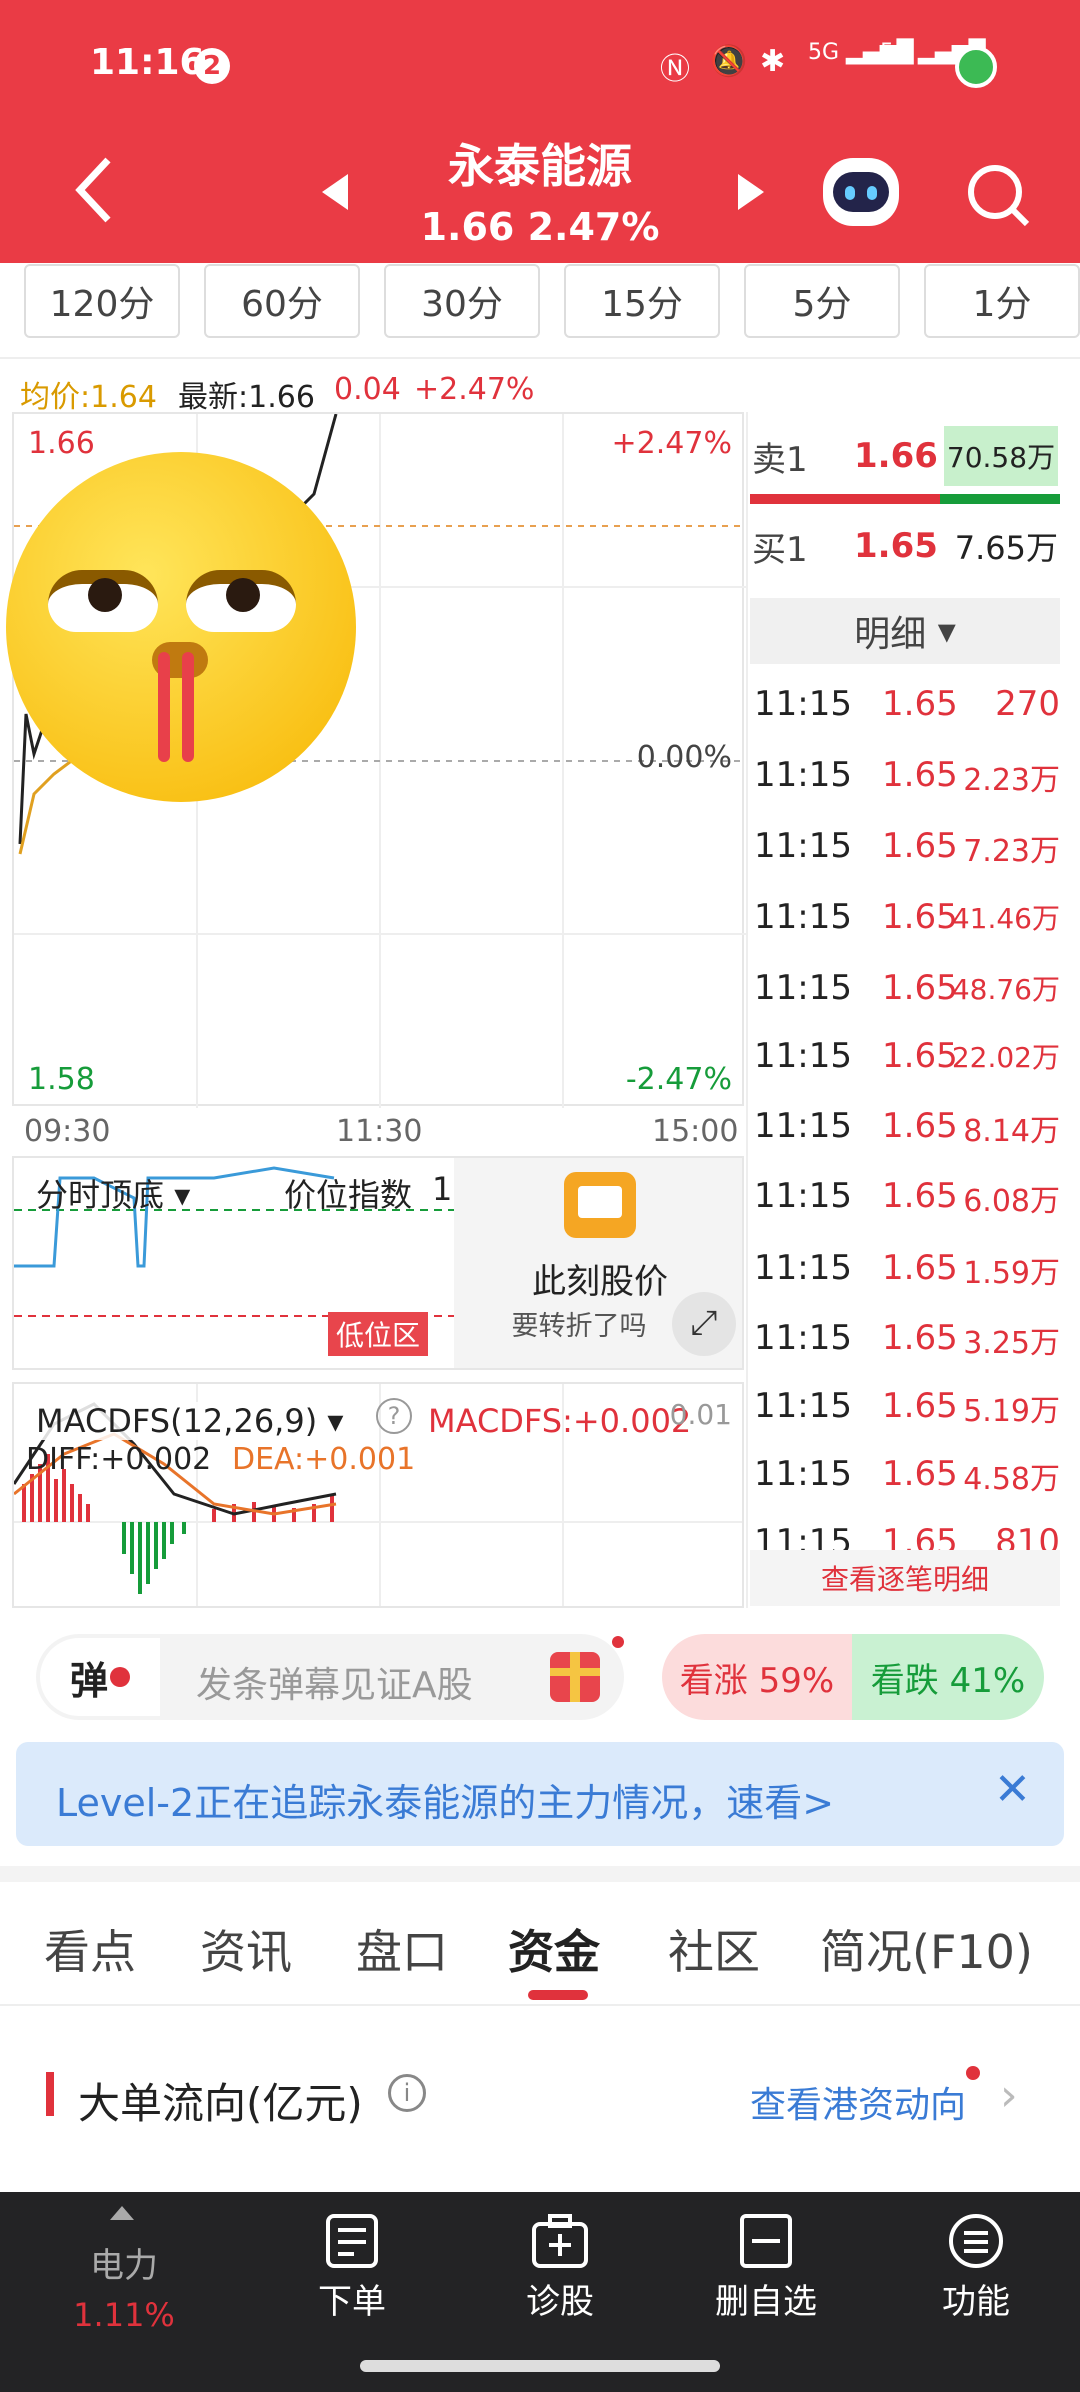 This screenshot has height=2392, width=1080. I want to click on indicator-title: 价位指数, so click(348, 1195).